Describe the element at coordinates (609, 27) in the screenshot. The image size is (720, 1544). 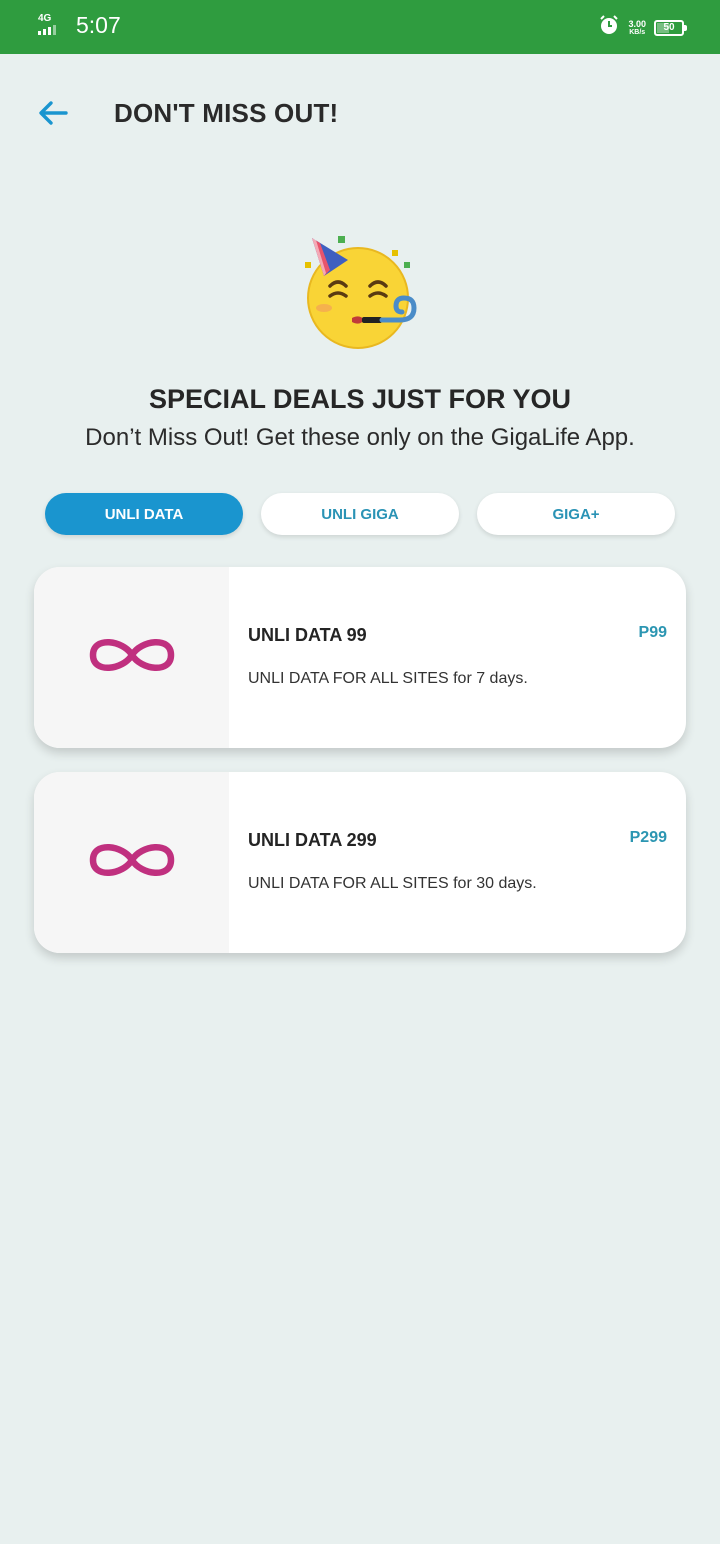
I see `alarm-icon` at that location.